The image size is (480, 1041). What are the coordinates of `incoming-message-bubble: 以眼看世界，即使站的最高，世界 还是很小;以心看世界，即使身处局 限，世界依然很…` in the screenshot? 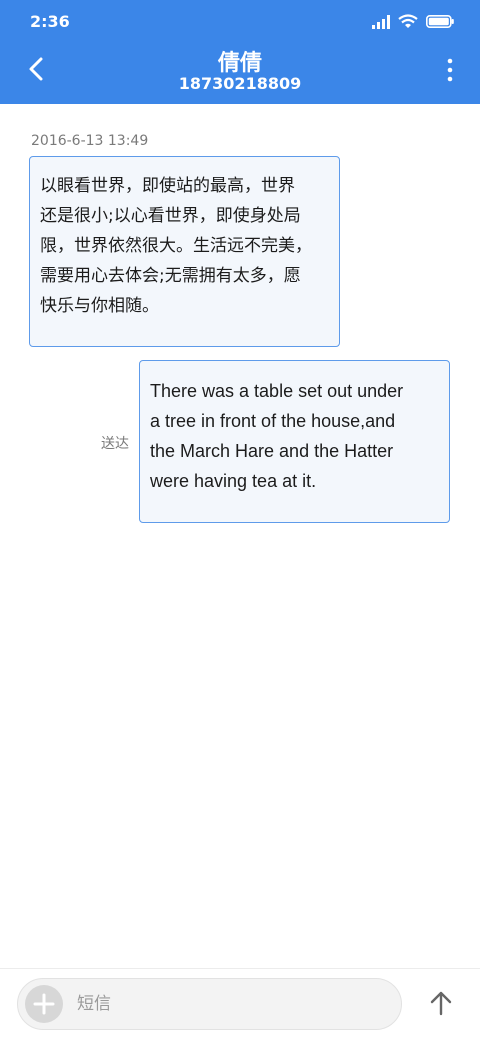 It's located at (184, 251).